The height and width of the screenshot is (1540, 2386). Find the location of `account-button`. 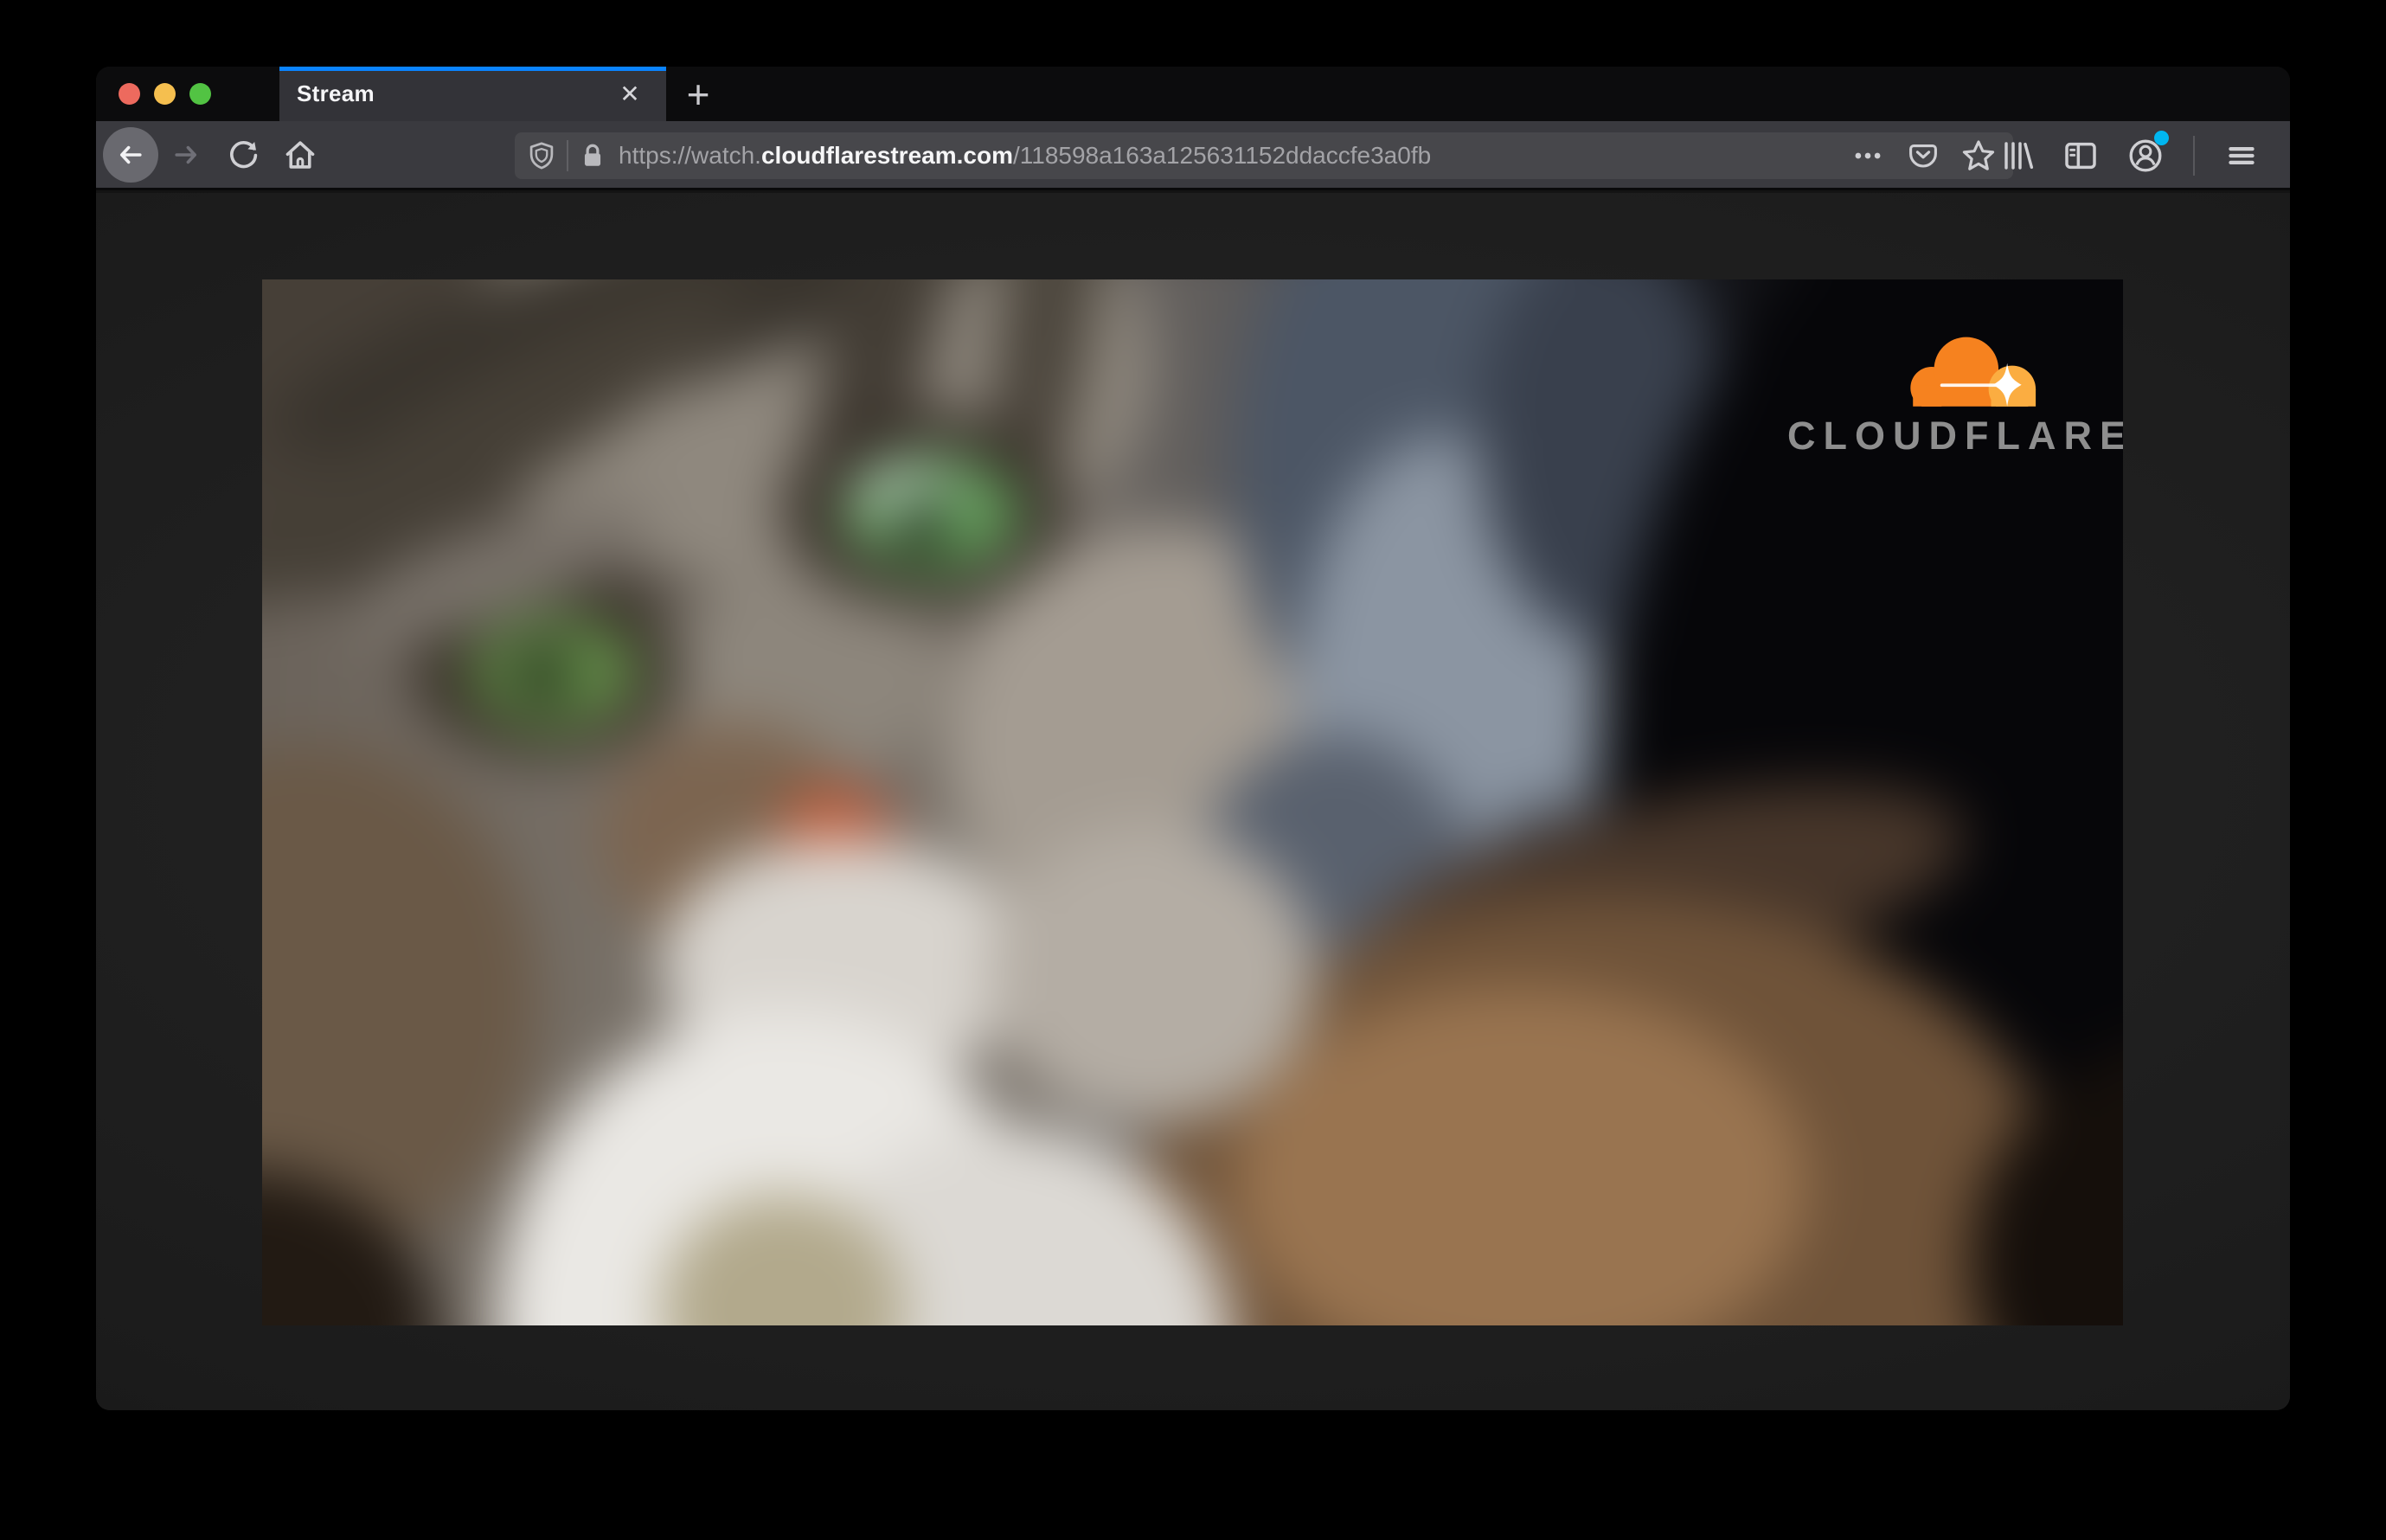

account-button is located at coordinates (2148, 152).